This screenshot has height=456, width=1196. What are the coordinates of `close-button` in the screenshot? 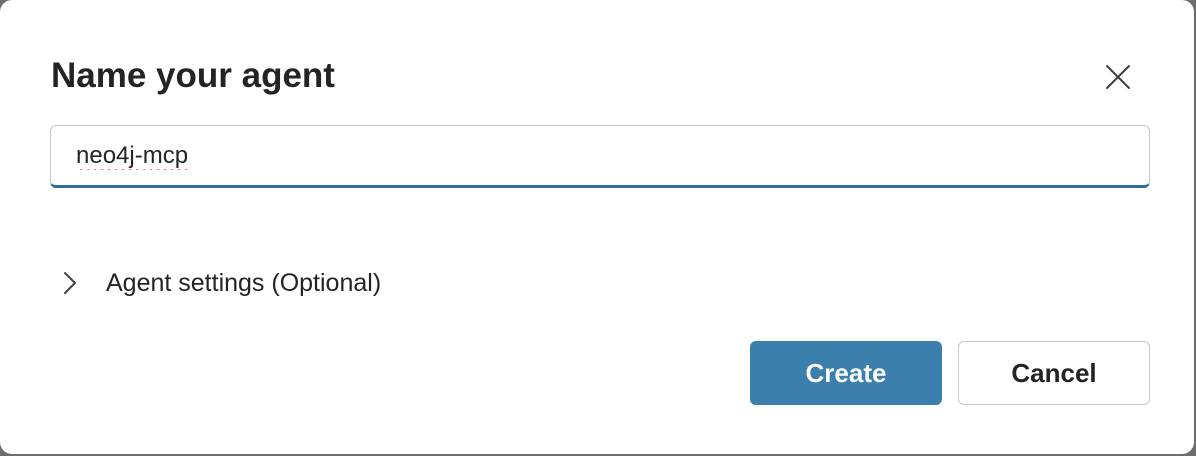 It's located at (1118, 78).